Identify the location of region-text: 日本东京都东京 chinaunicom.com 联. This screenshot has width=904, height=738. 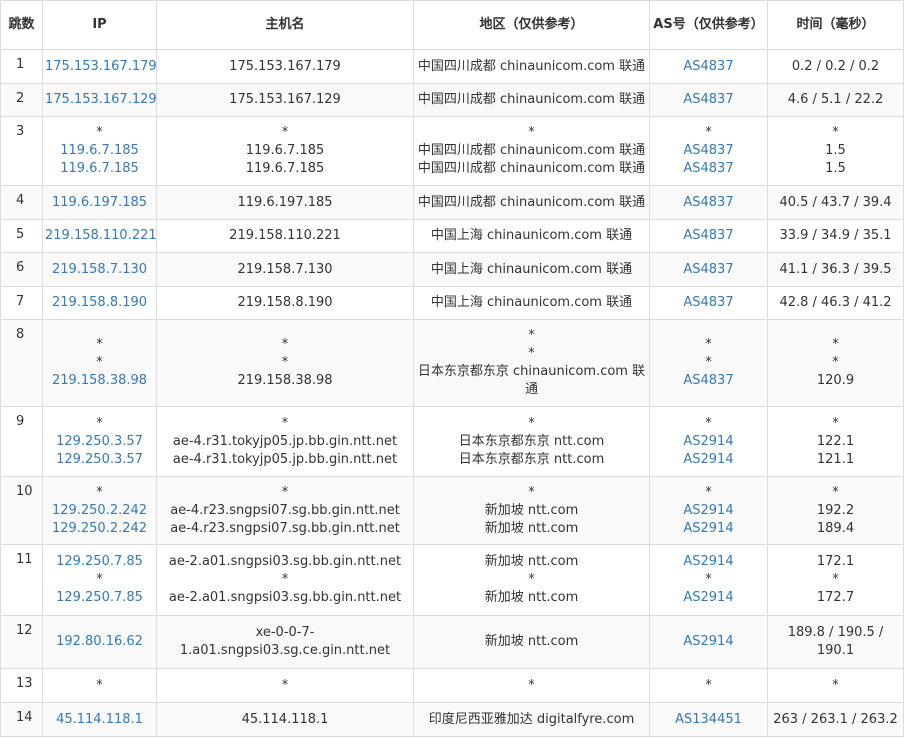
(531, 371).